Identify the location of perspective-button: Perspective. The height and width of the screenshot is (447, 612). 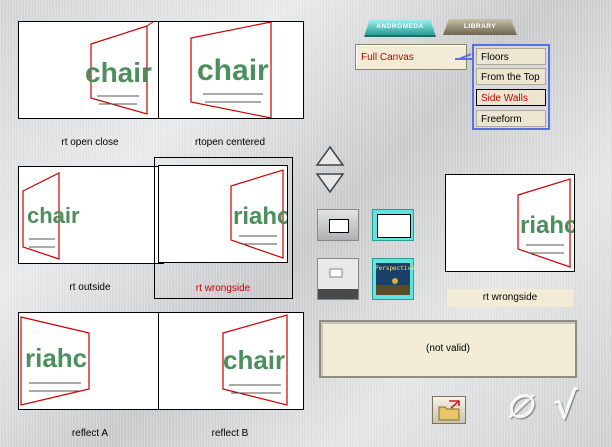
(393, 279).